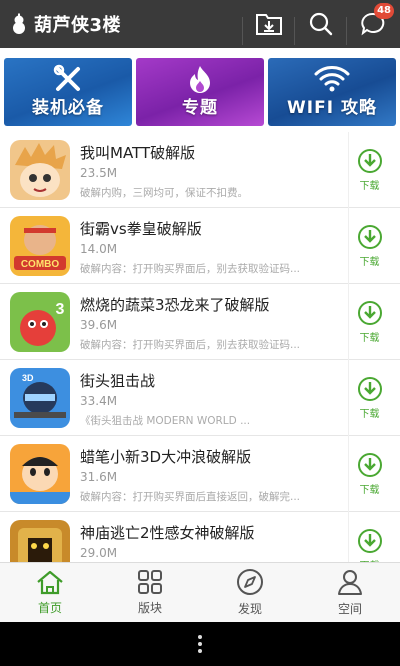 This screenshot has height=666, width=400. Describe the element at coordinates (99, 477) in the screenshot. I see `app-size: 31.6M` at that location.